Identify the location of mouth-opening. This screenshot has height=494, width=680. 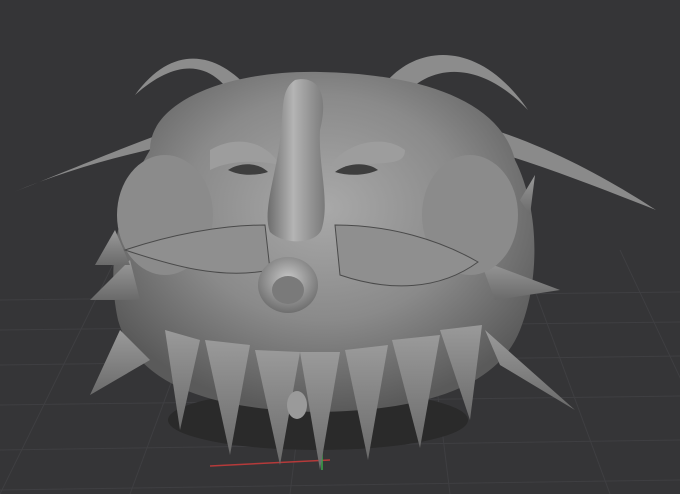
(288, 290).